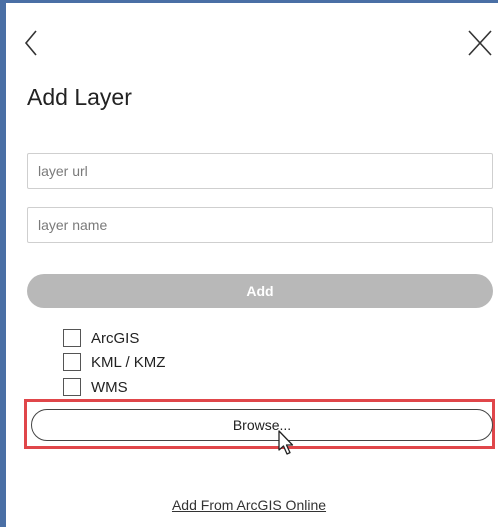 The width and height of the screenshot is (498, 527). What do you see at coordinates (249, 505) in the screenshot?
I see `add-from-arcgis-online-link: Add From ArcGIS Online` at bounding box center [249, 505].